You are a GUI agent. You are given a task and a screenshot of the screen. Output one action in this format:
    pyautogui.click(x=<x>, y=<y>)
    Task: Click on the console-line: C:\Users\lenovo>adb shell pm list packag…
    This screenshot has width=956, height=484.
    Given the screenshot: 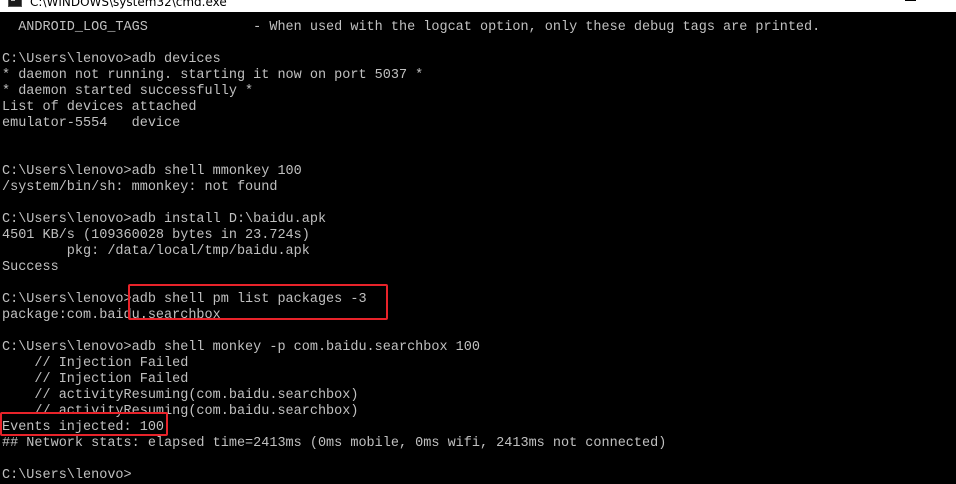 What is the action you would take?
    pyautogui.click(x=184, y=299)
    